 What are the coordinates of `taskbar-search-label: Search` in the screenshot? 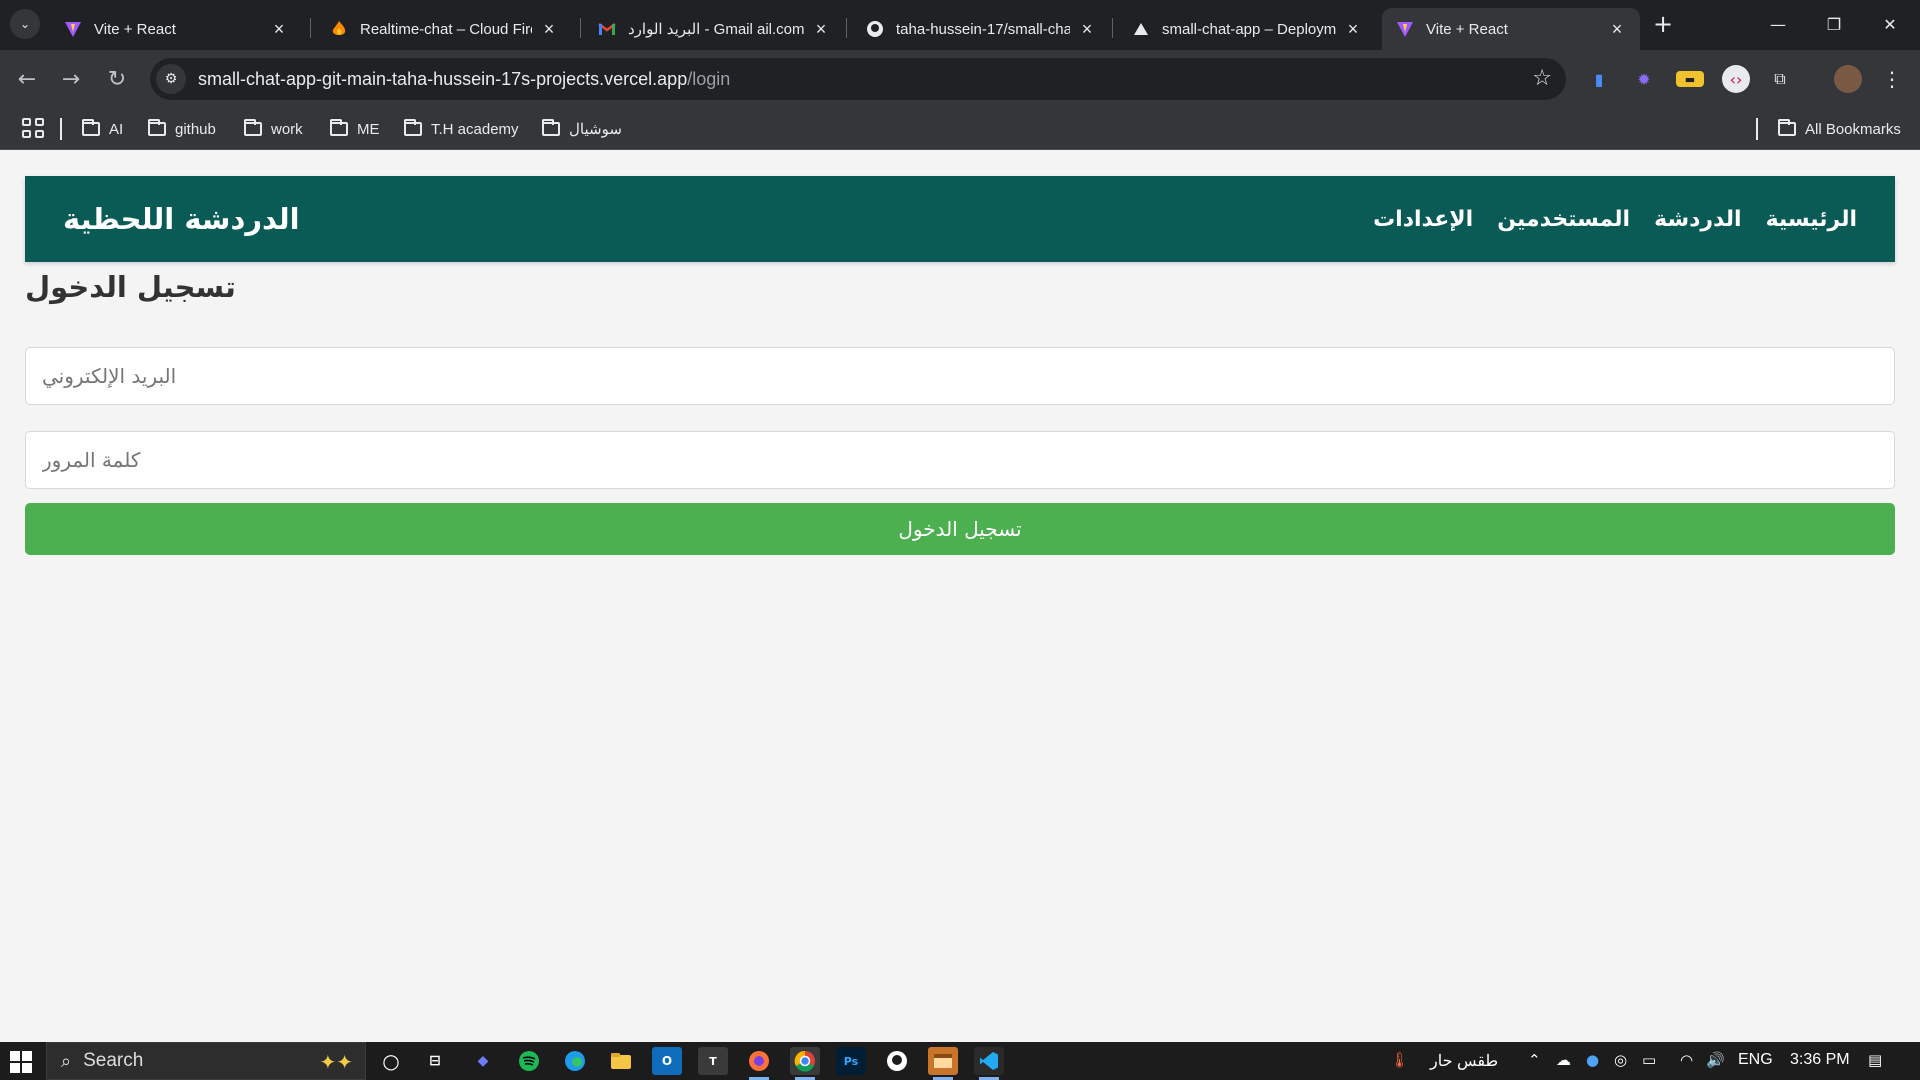 It's located at (113, 1060).